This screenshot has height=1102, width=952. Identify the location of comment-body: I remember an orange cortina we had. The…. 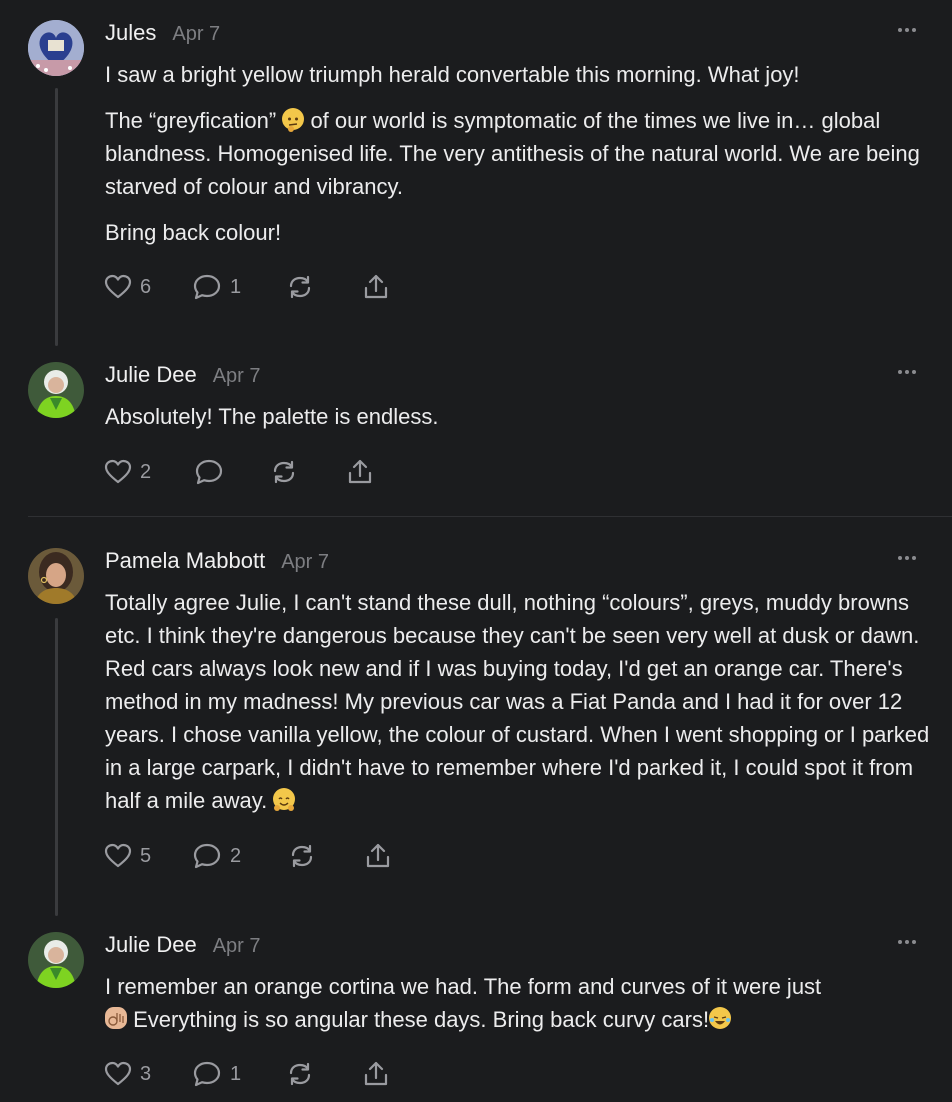
(520, 1003).